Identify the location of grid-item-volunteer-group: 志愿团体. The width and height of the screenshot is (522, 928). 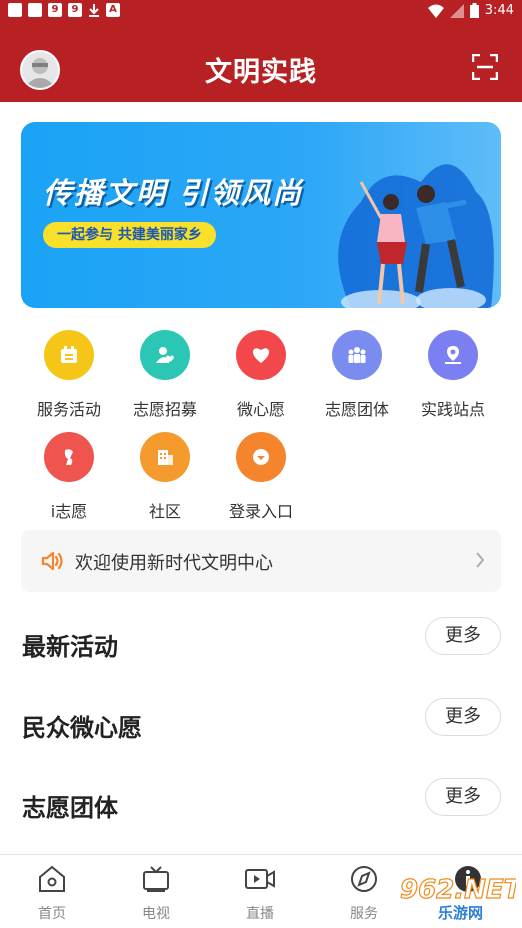
(357, 375).